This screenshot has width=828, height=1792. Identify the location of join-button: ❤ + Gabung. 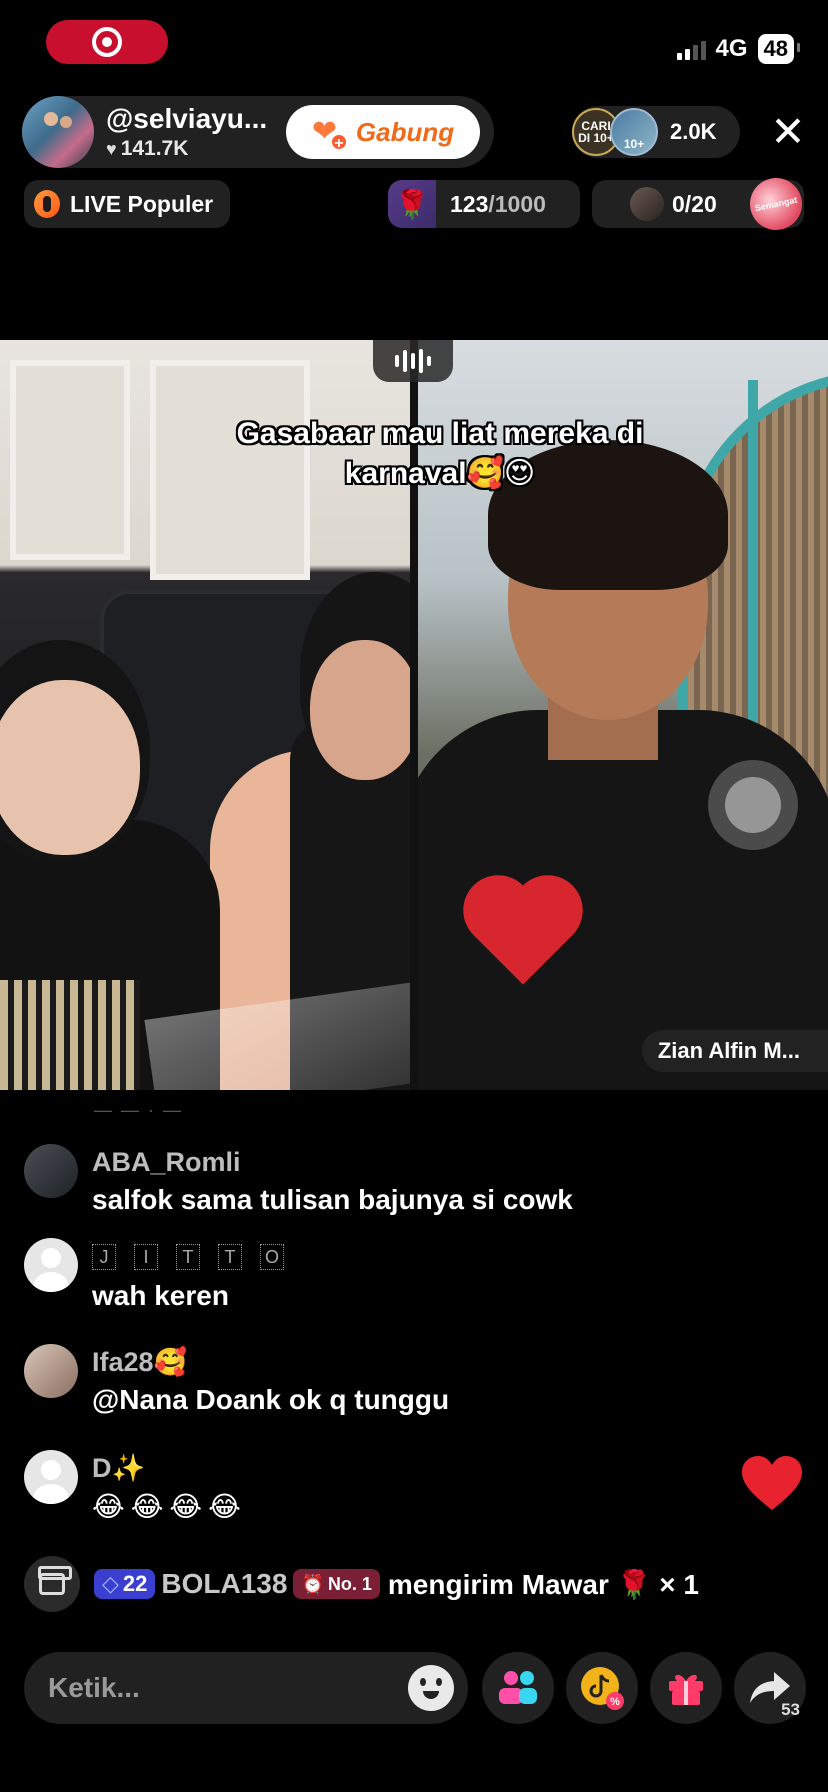
(383, 132).